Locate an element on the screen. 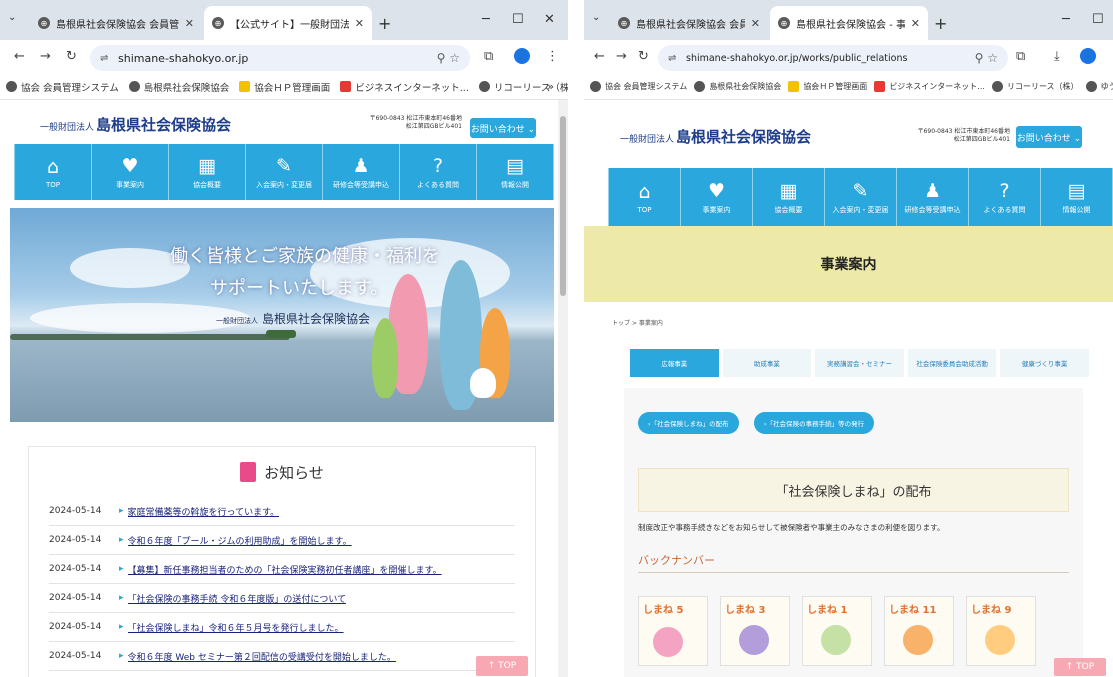 The height and width of the screenshot is (677, 1113). magazine-cover: しまね 9 is located at coordinates (1001, 631).